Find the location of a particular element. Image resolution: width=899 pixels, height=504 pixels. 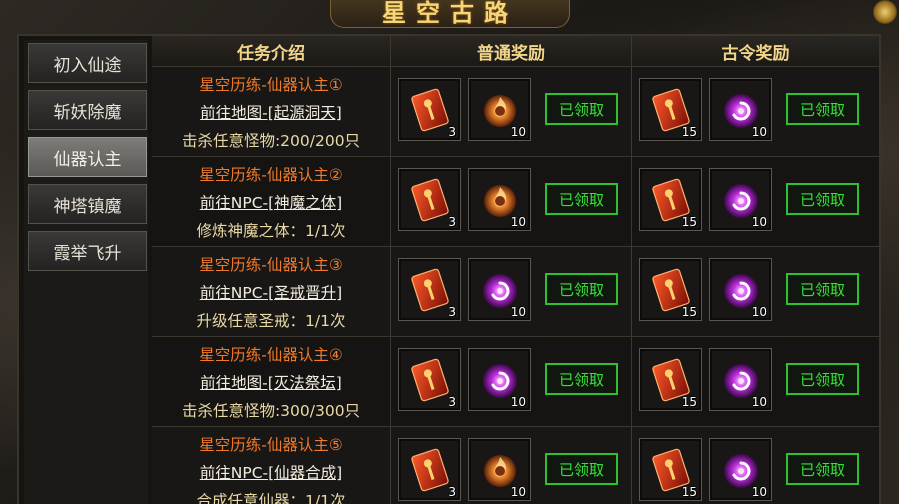

task-description: 星空历练-仙器认主② 前往NPC-[神魔之体] 修炼神魔之体：1/1次 is located at coordinates (271, 202).